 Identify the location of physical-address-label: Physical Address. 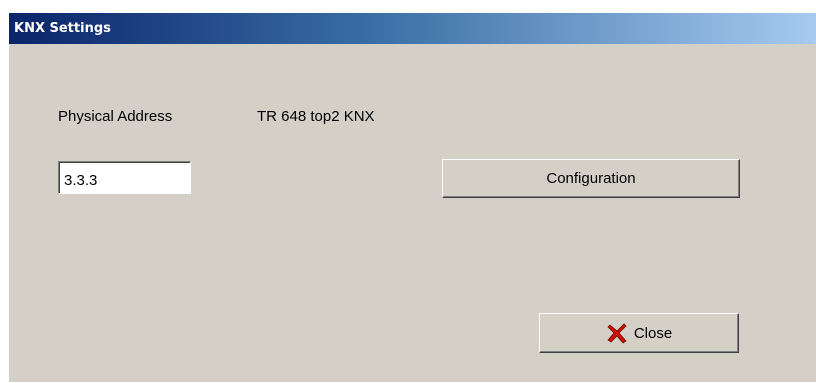
(115, 116).